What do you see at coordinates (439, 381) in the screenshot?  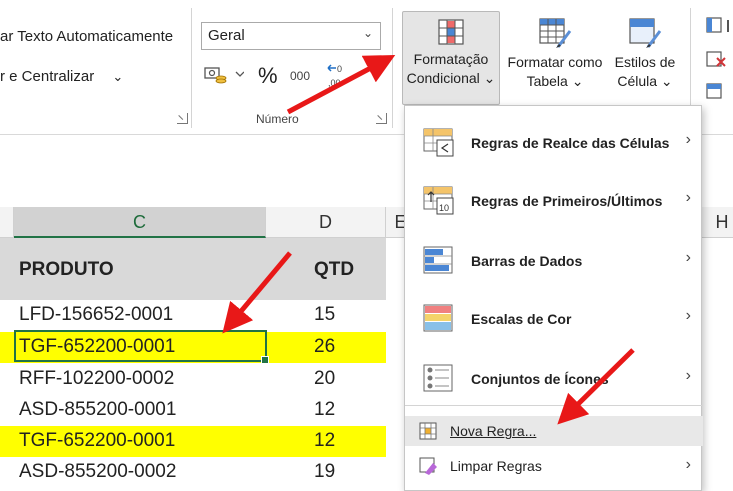 I see `icon-sets-icon` at bounding box center [439, 381].